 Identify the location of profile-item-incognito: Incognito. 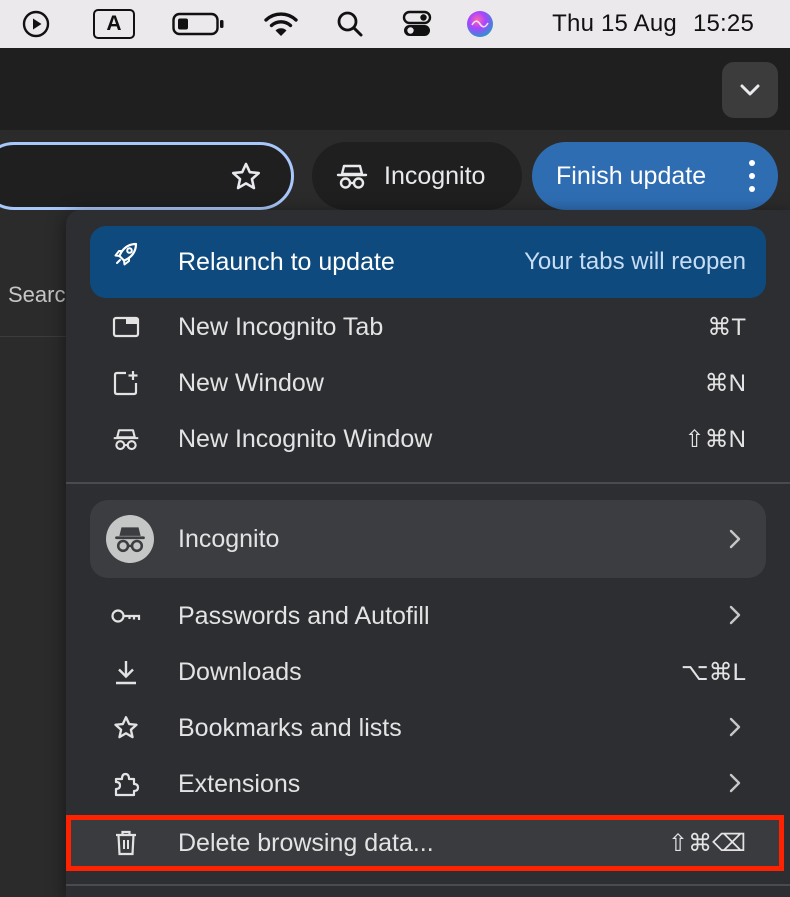
(428, 539).